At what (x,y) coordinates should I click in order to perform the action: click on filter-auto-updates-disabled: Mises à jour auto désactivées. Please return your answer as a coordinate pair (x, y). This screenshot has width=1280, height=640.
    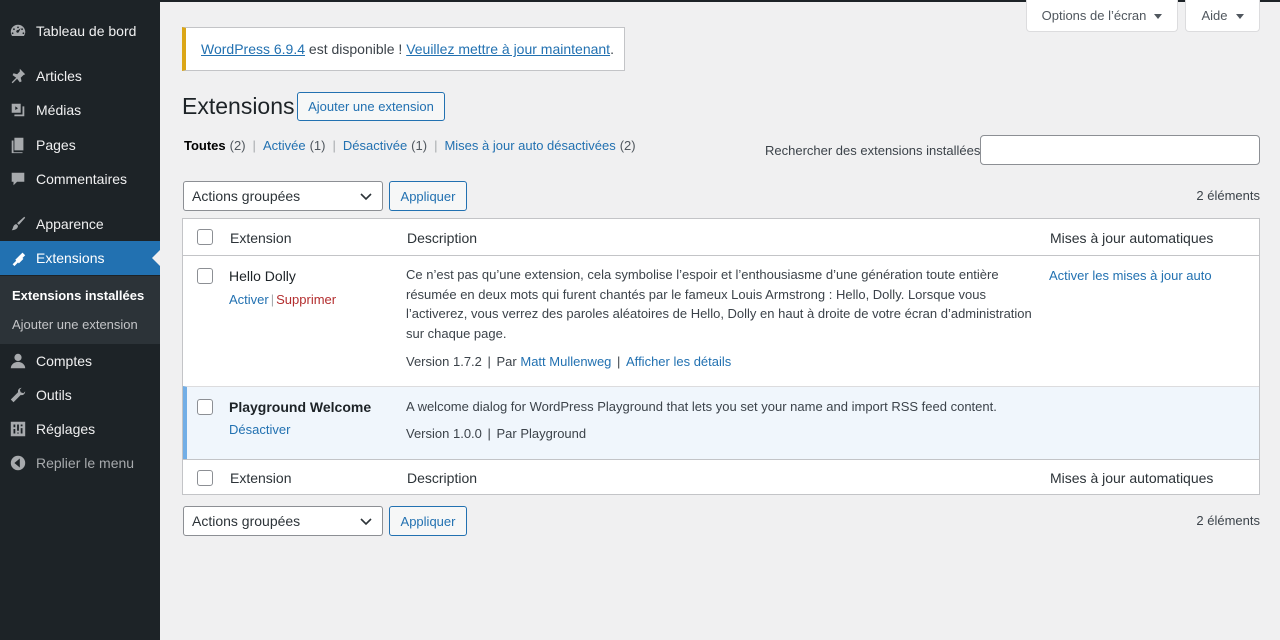
    Looking at the image, I should click on (529, 145).